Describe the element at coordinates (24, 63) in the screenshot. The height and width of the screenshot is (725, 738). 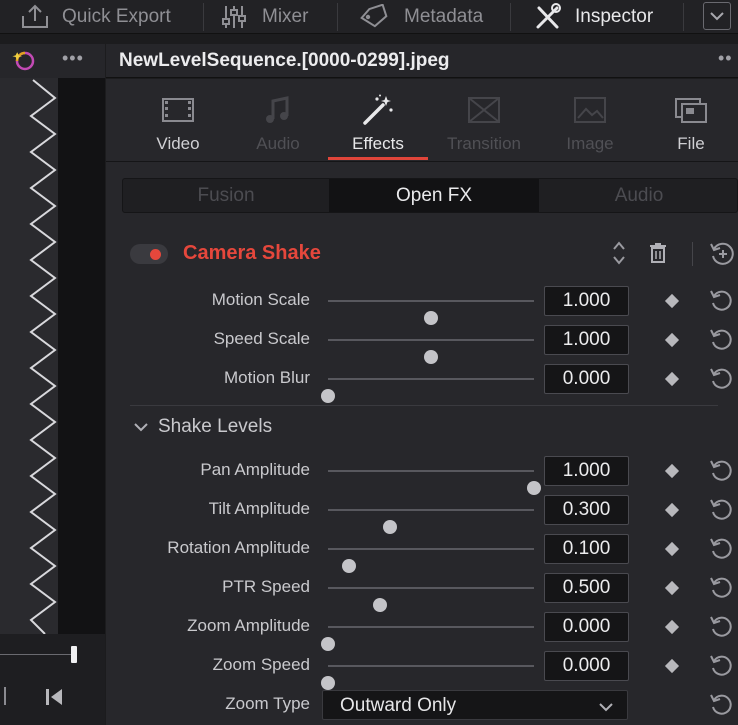
I see `color-fx-icon` at that location.